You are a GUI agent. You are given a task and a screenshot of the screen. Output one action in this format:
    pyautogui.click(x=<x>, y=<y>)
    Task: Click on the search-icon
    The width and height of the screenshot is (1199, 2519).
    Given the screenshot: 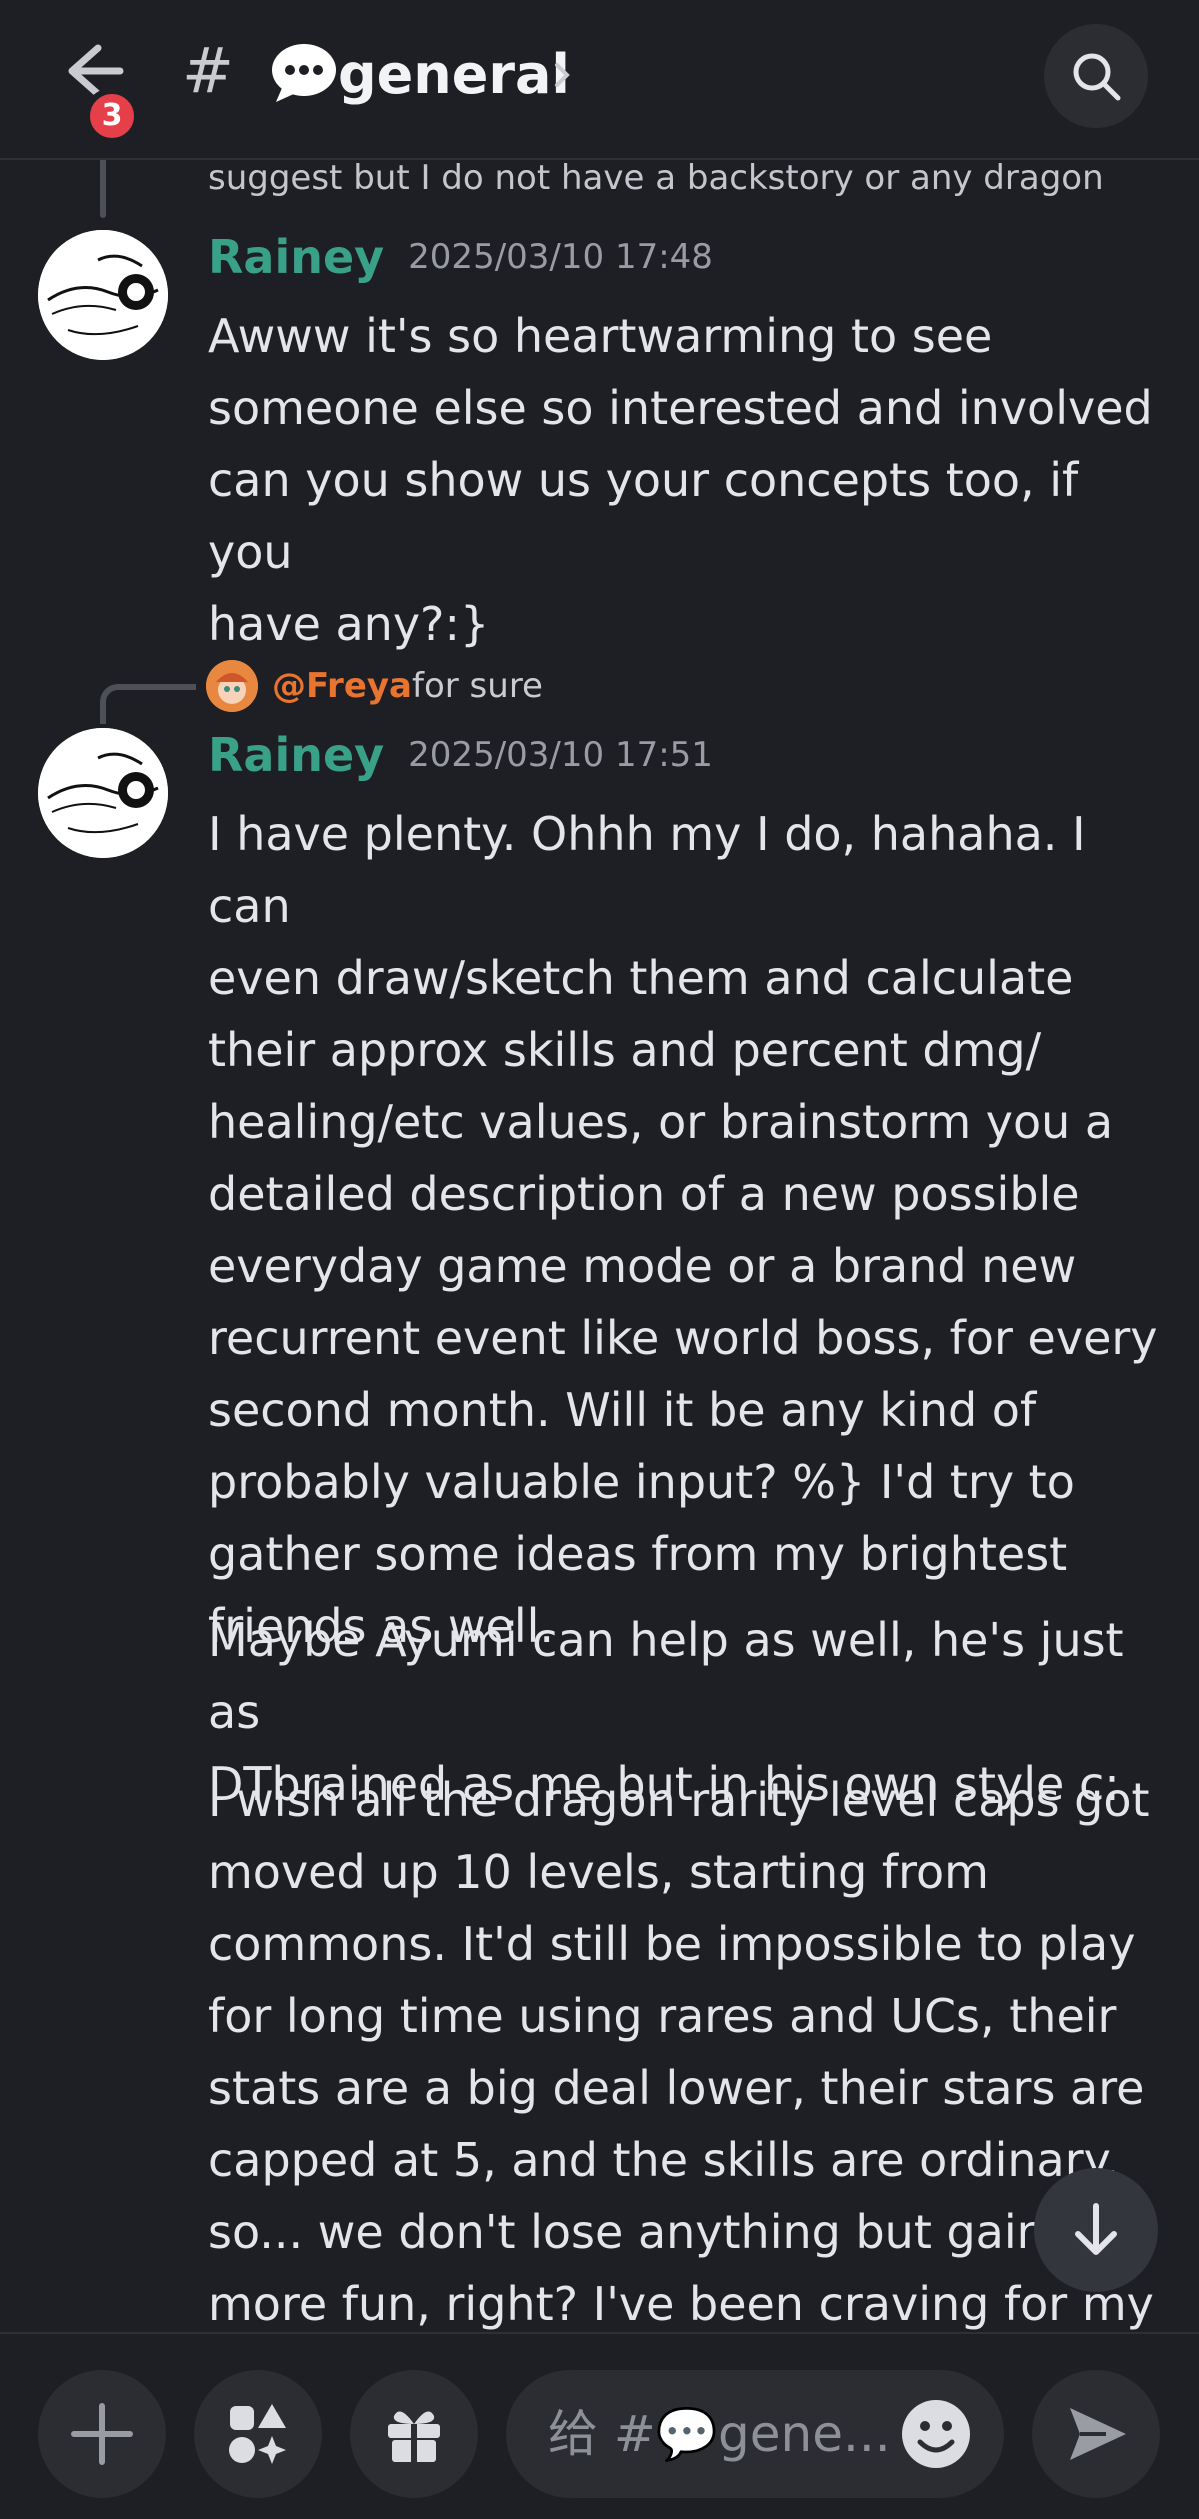 What is the action you would take?
    pyautogui.click(x=1097, y=77)
    